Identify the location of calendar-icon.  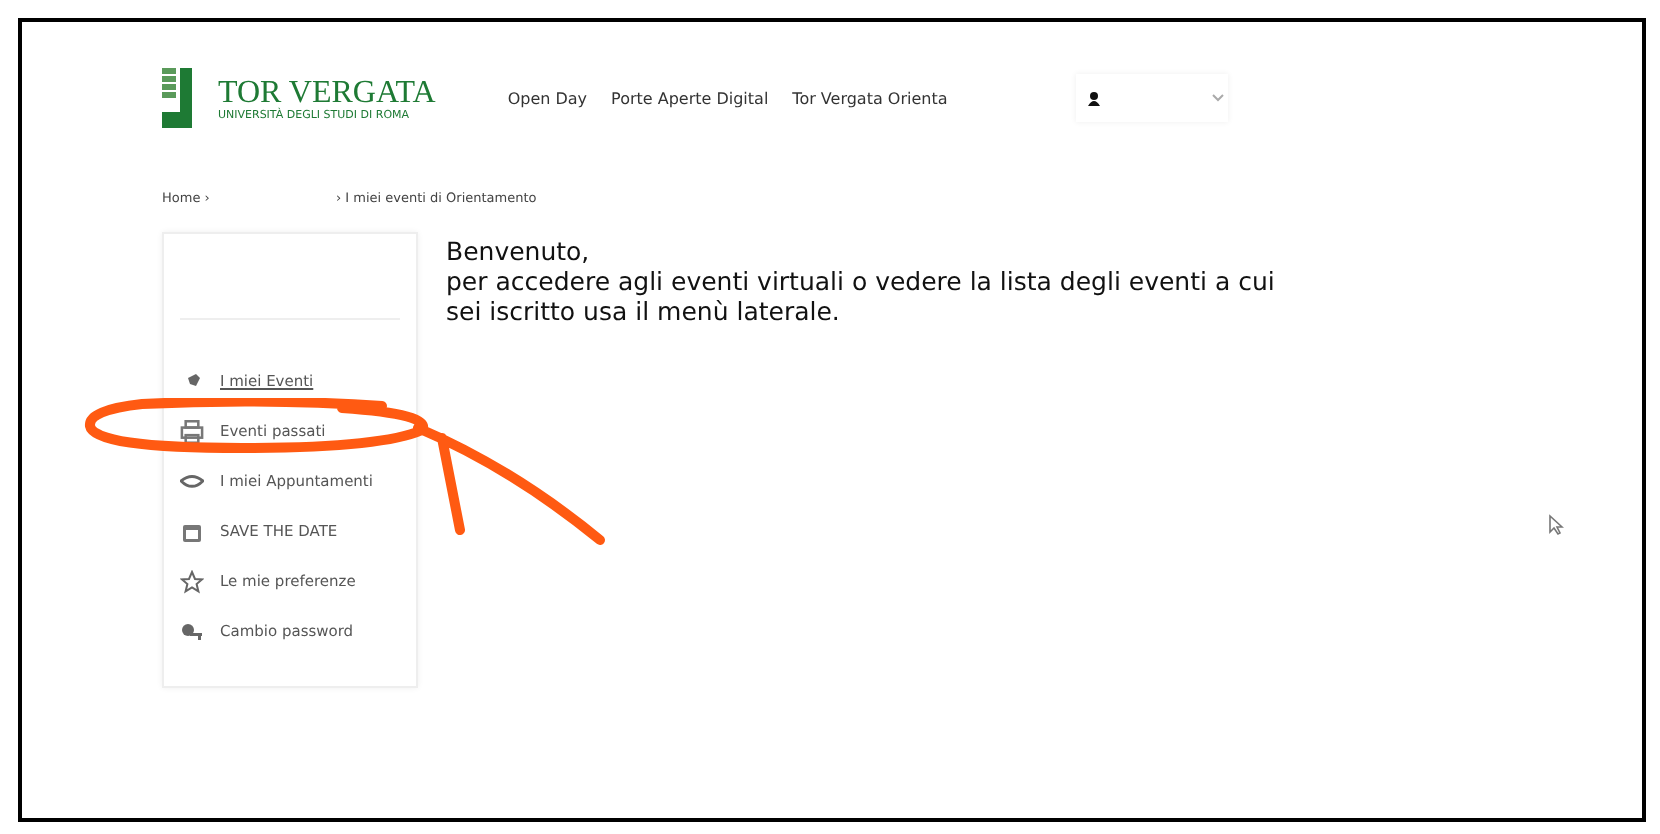
(192, 531).